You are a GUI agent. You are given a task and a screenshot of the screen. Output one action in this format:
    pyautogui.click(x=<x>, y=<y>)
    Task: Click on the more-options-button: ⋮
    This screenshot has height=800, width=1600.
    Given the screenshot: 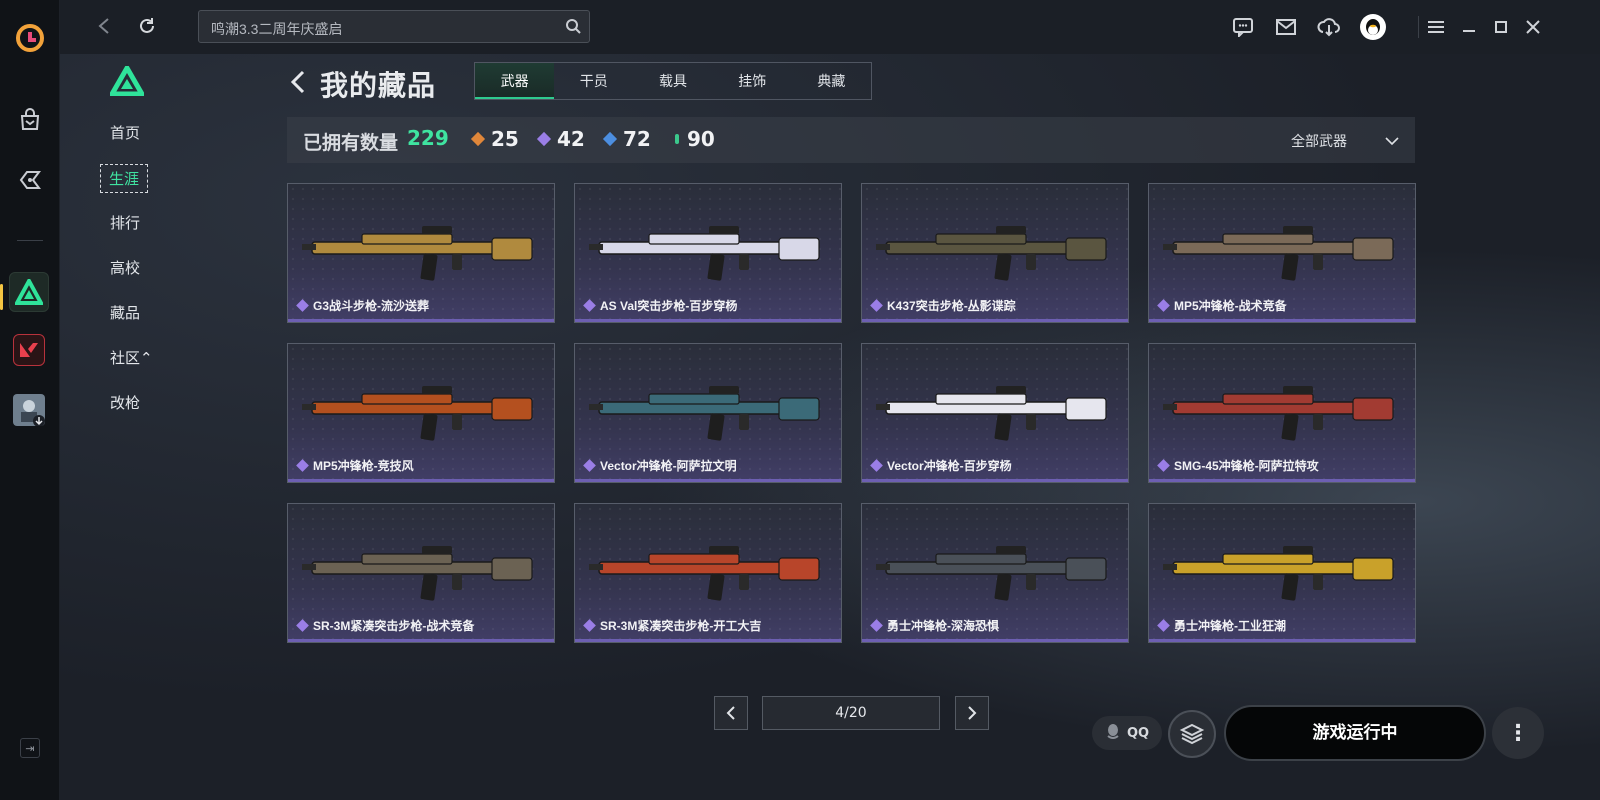 What is the action you would take?
    pyautogui.click(x=1518, y=733)
    